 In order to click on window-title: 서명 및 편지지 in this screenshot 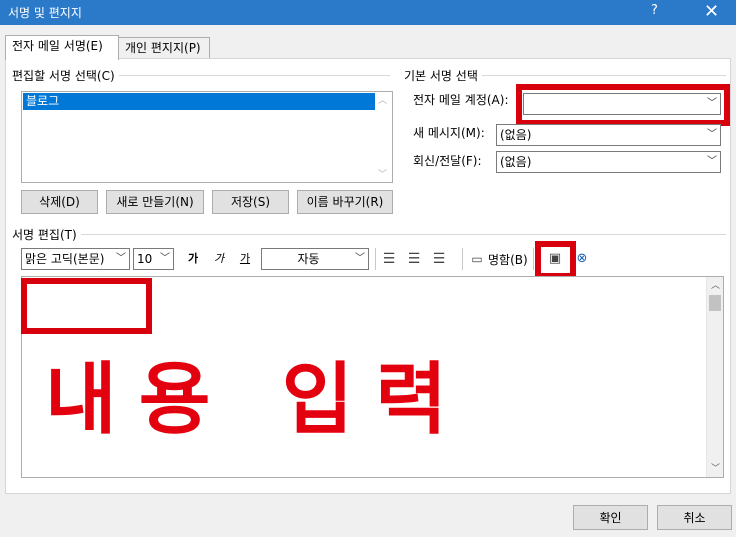, I will do `click(45, 13)`.